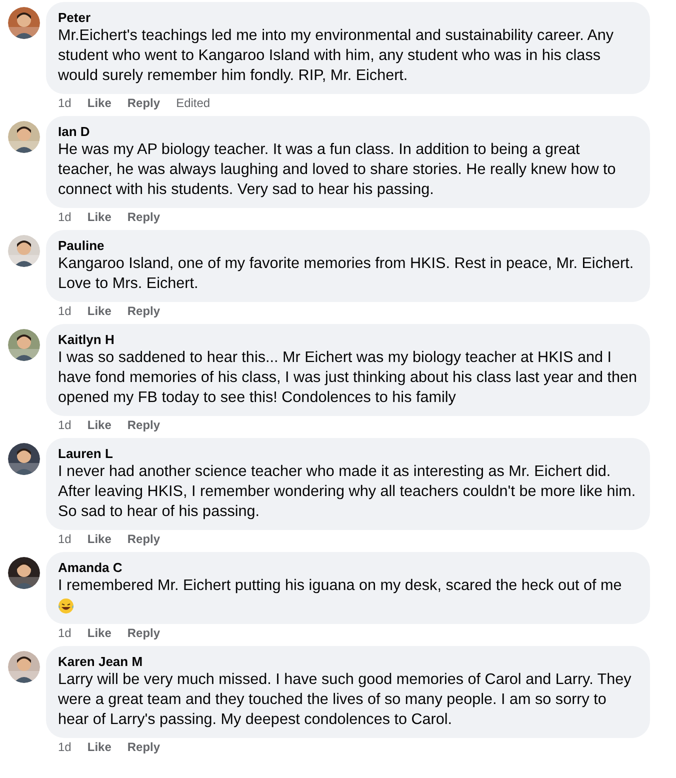 The width and height of the screenshot is (676, 778). What do you see at coordinates (74, 18) in the screenshot?
I see `author-name: Peter` at bounding box center [74, 18].